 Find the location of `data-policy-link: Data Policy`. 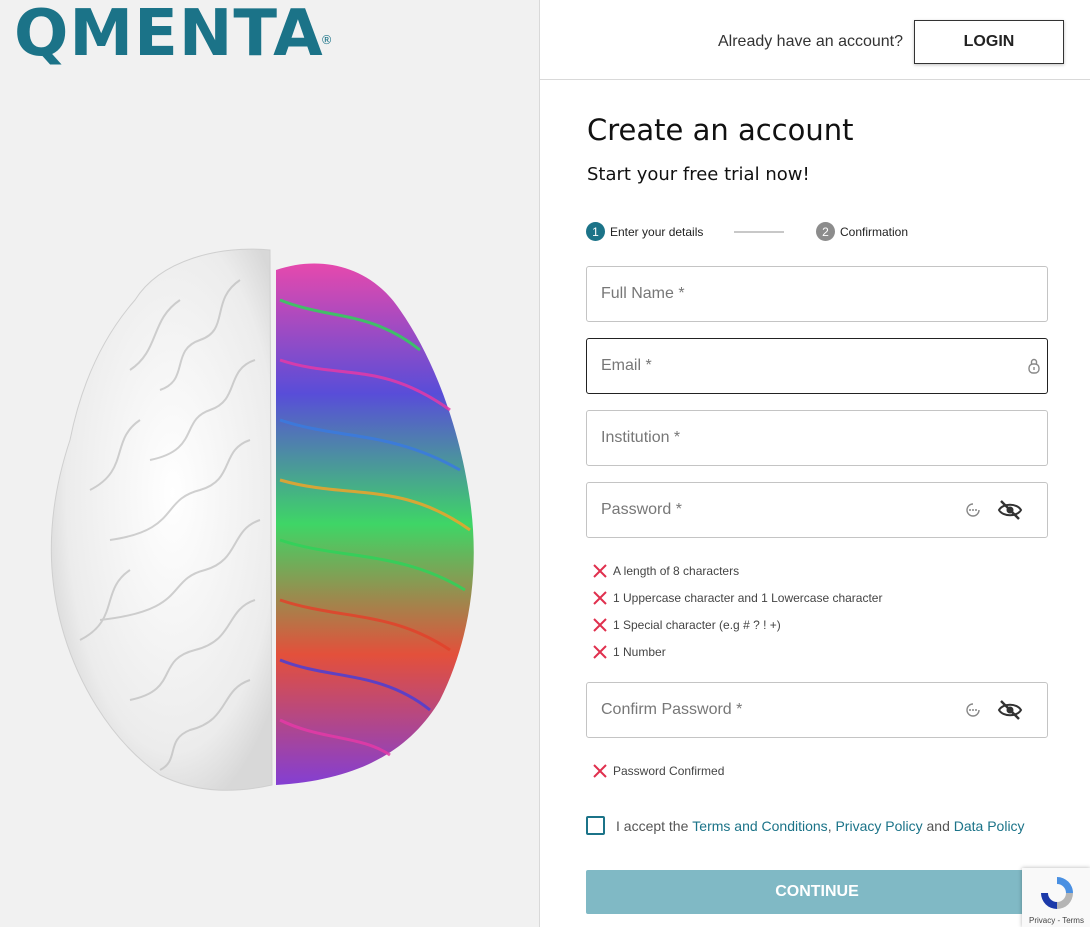

data-policy-link: Data Policy is located at coordinates (989, 826).